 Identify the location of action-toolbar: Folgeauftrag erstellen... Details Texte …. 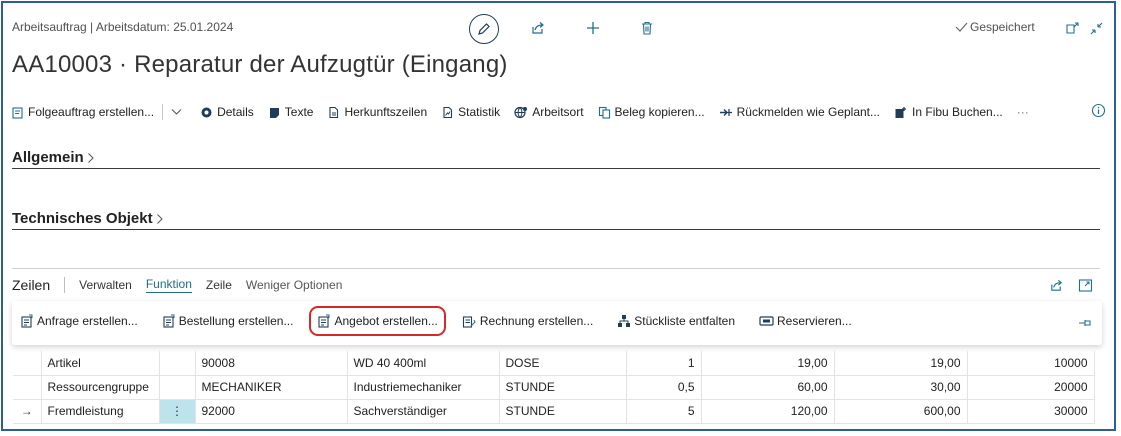
(527, 112).